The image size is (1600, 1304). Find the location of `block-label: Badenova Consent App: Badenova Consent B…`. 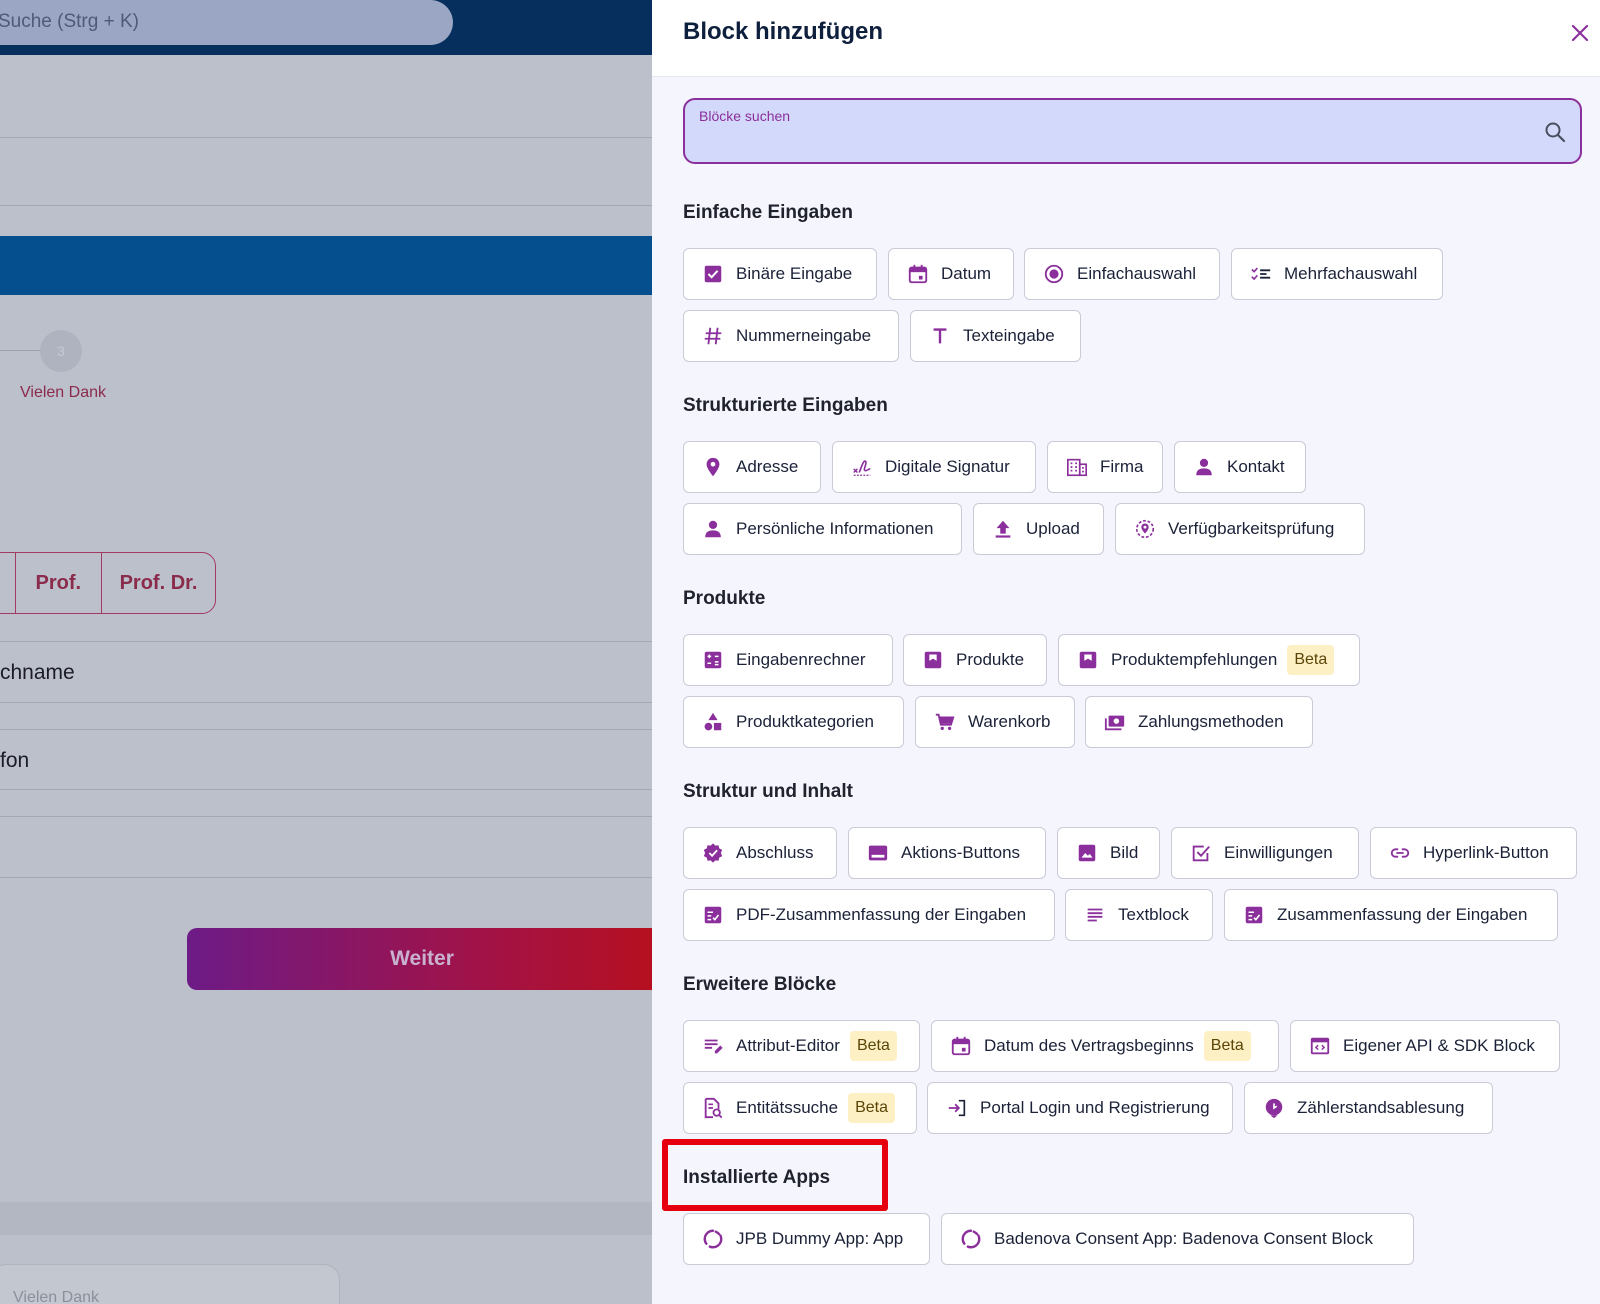

block-label: Badenova Consent App: Badenova Consent B… is located at coordinates (1183, 1238).